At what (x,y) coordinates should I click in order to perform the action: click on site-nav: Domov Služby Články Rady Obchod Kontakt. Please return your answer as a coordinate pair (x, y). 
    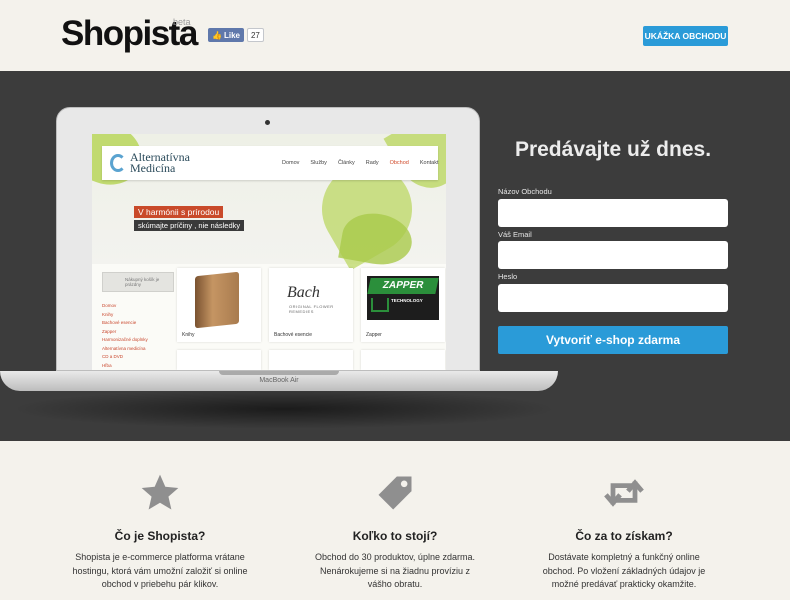
    Looking at the image, I should click on (360, 163).